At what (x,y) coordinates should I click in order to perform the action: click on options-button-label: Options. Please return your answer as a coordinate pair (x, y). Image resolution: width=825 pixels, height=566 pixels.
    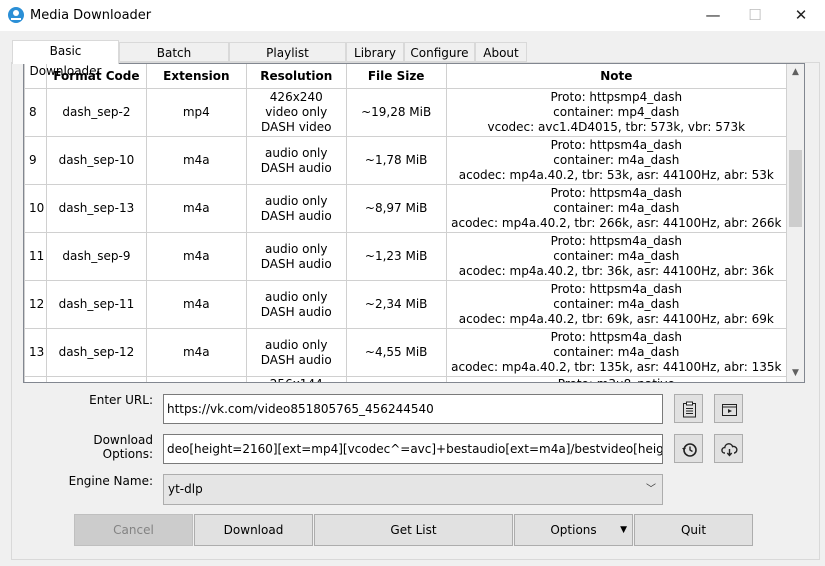
    Looking at the image, I should click on (573, 530).